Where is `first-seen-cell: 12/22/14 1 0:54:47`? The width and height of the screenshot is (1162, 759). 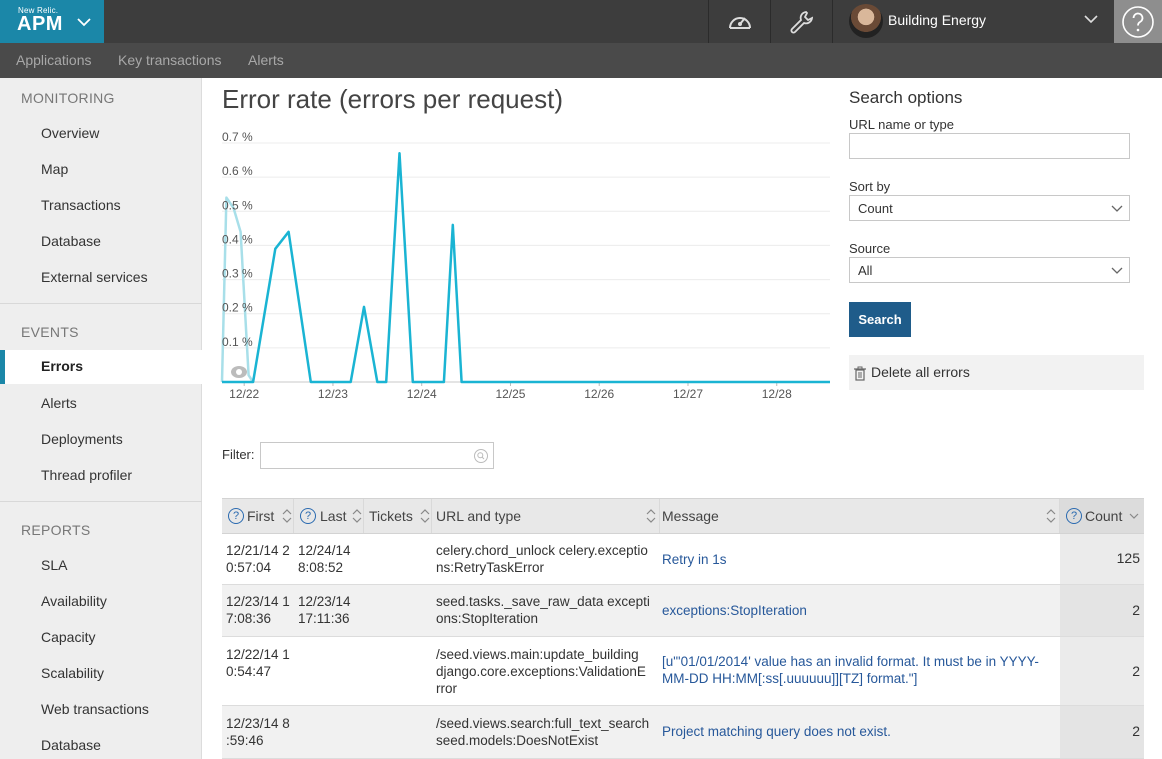
first-seen-cell: 12/22/14 1 0:54:47 is located at coordinates (258, 663).